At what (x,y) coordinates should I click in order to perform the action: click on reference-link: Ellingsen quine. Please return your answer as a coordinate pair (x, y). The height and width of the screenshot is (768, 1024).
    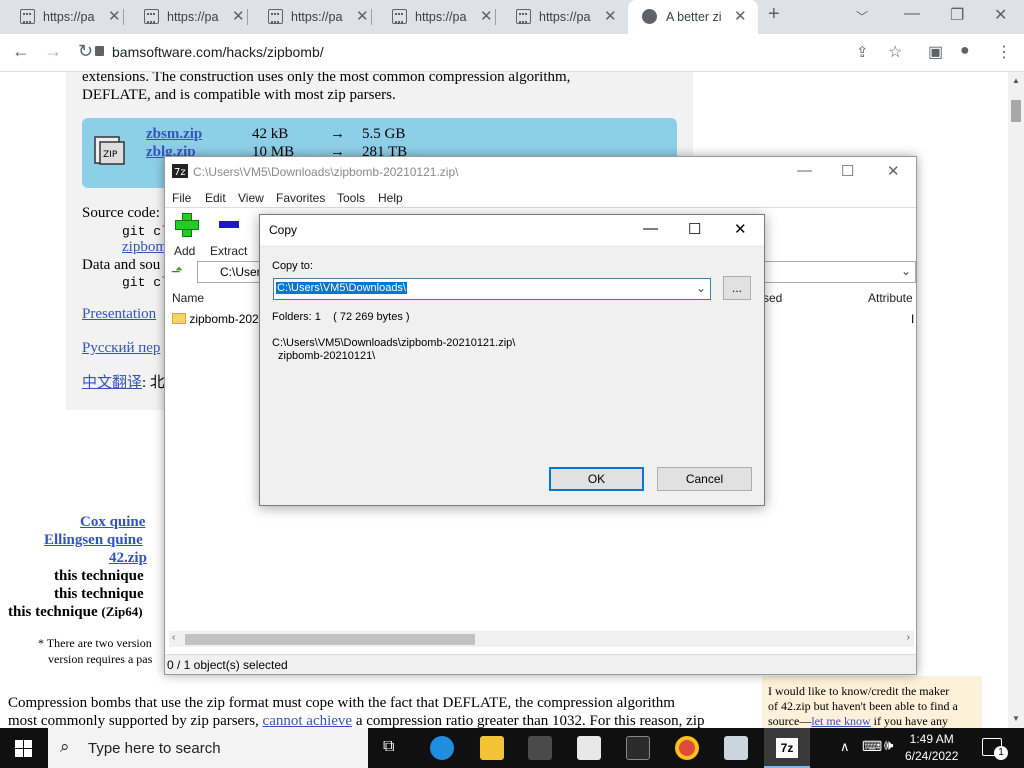
    Looking at the image, I should click on (93, 540).